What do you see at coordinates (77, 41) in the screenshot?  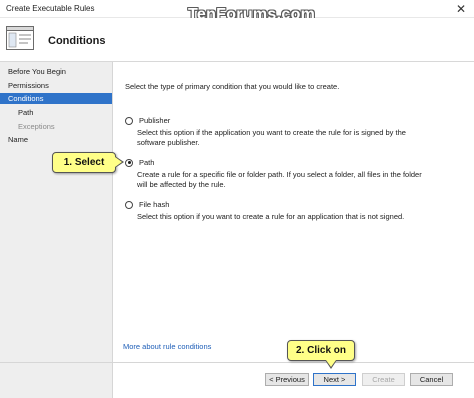 I see `page-title: Conditions` at bounding box center [77, 41].